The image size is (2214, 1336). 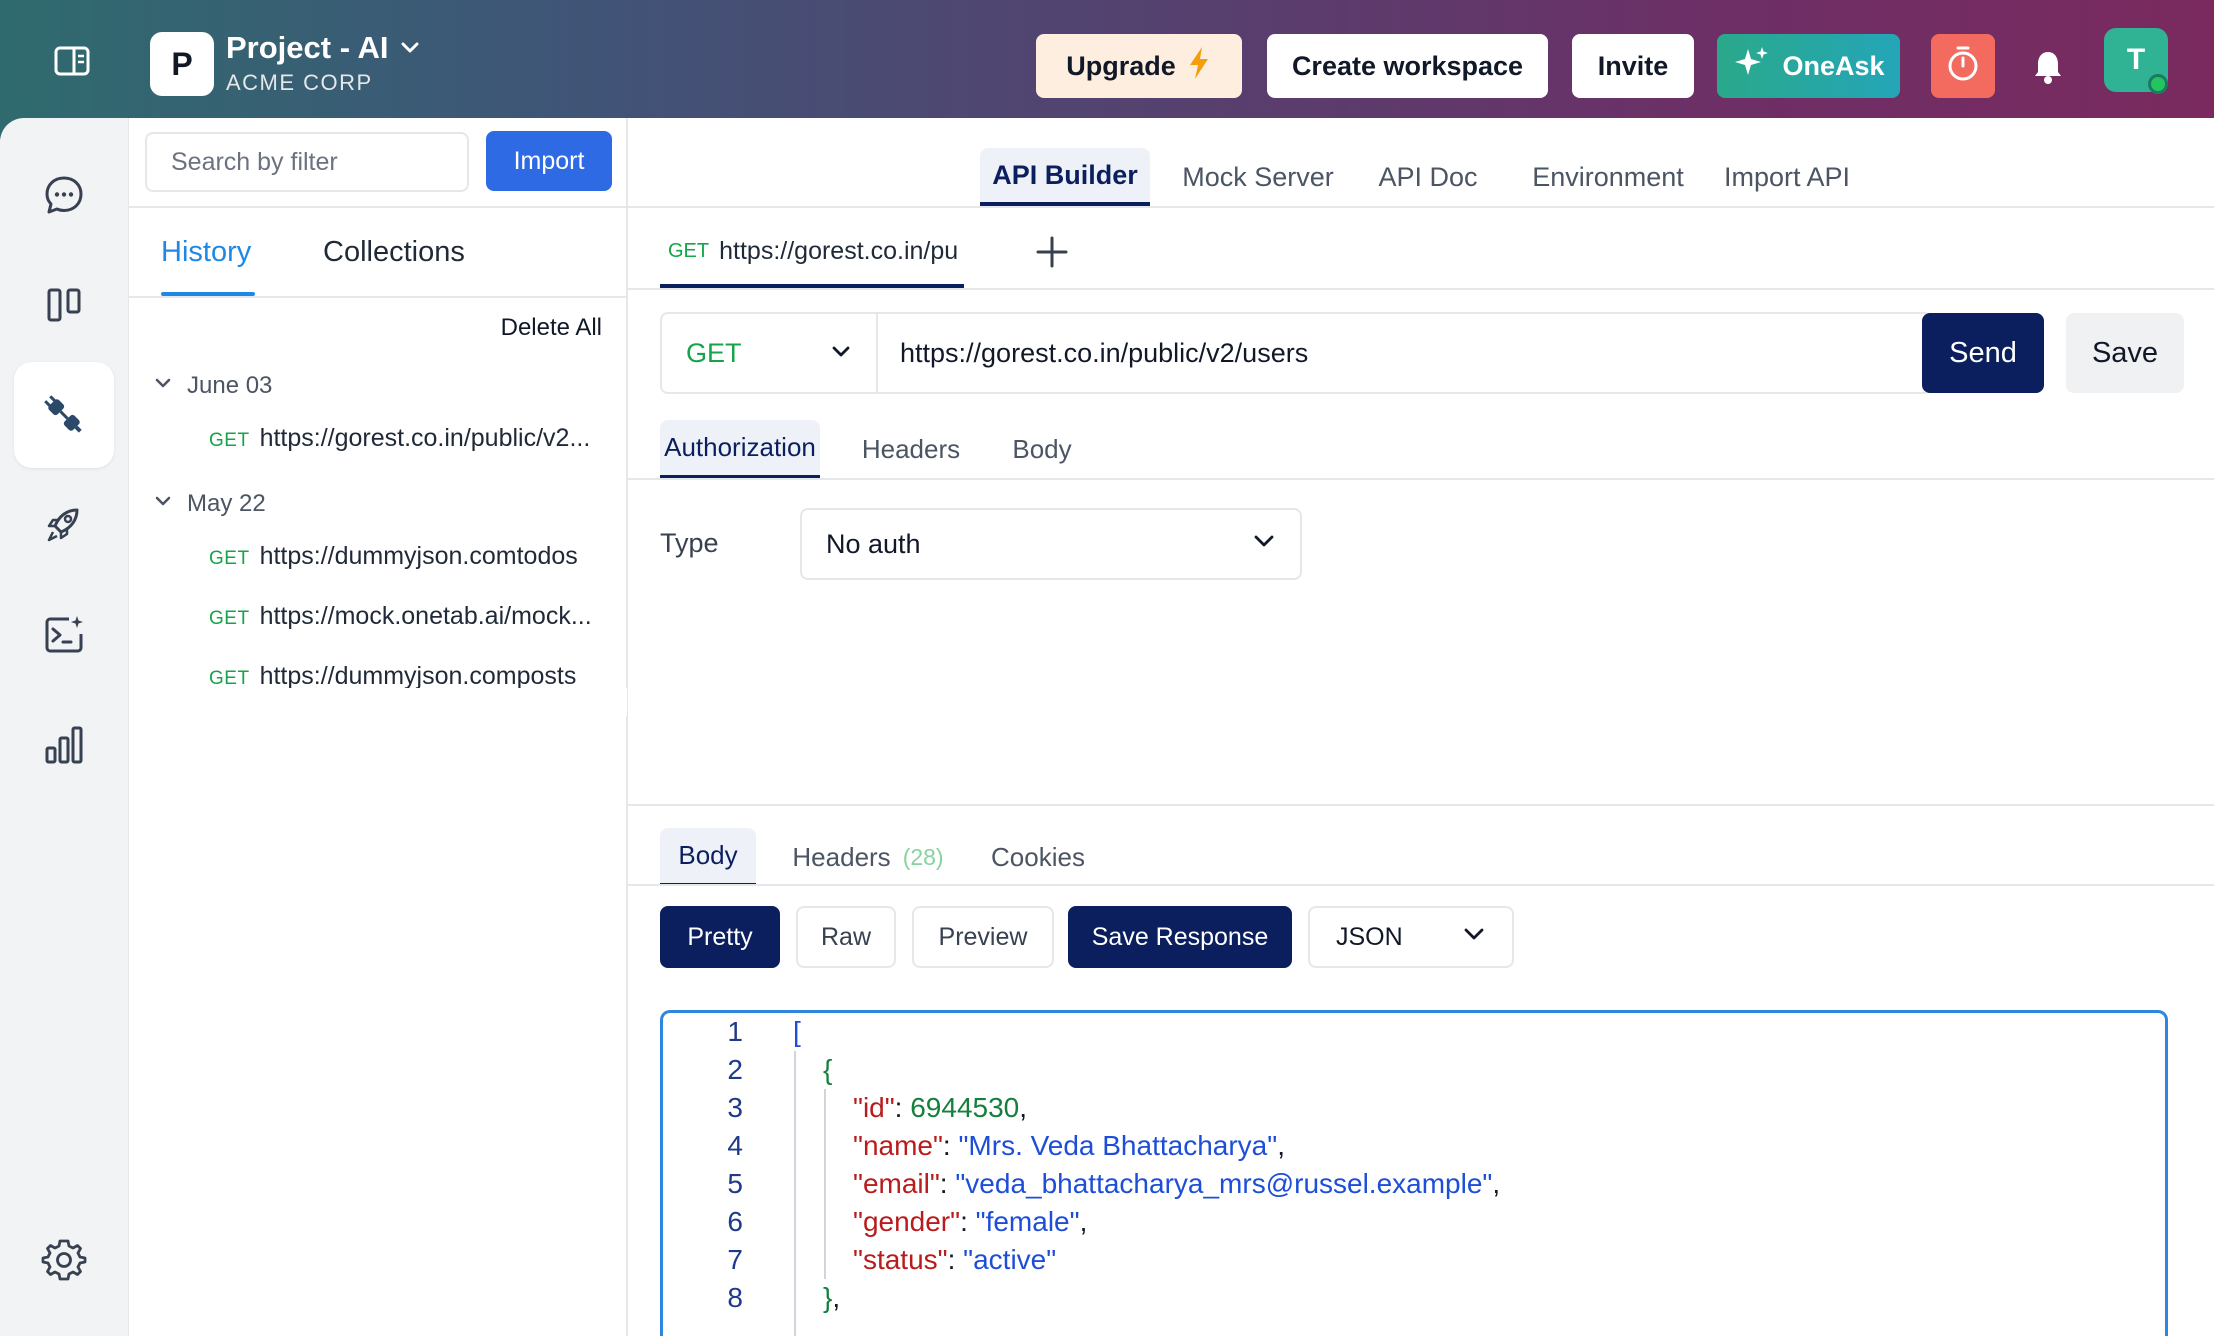 What do you see at coordinates (735, 1259) in the screenshot?
I see `line-number: 7` at bounding box center [735, 1259].